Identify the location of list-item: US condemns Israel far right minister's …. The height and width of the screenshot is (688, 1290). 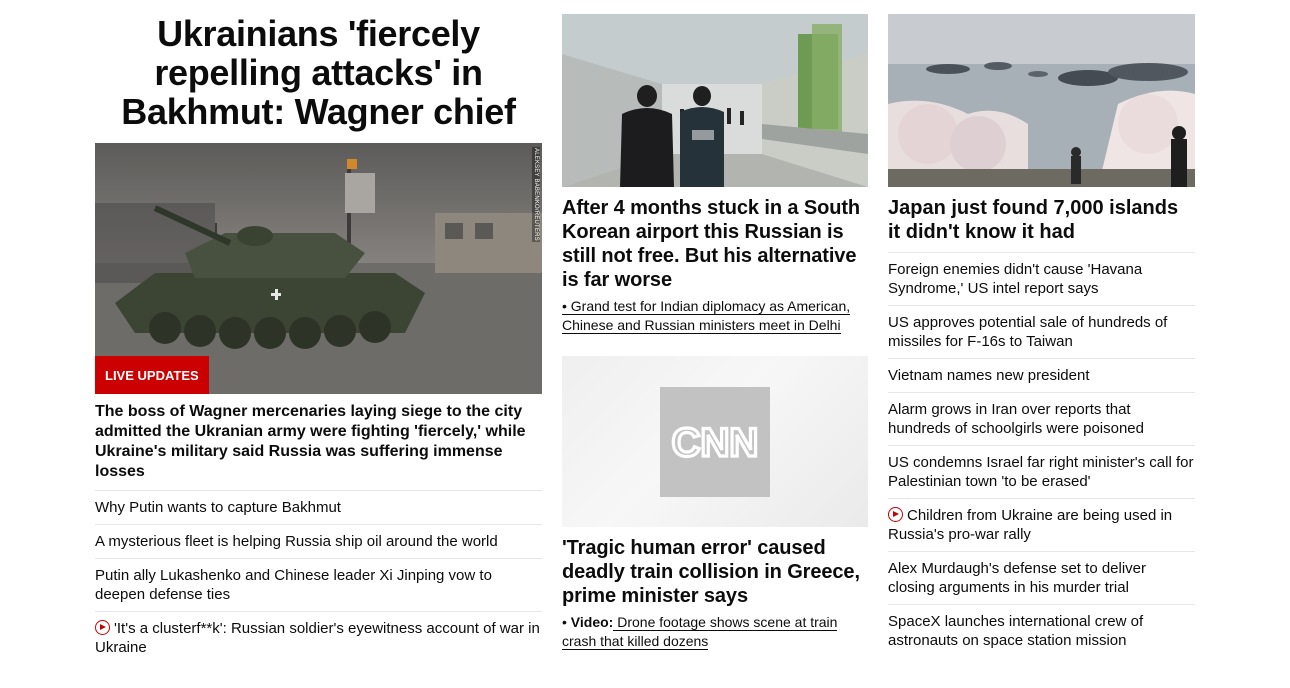
(1041, 472).